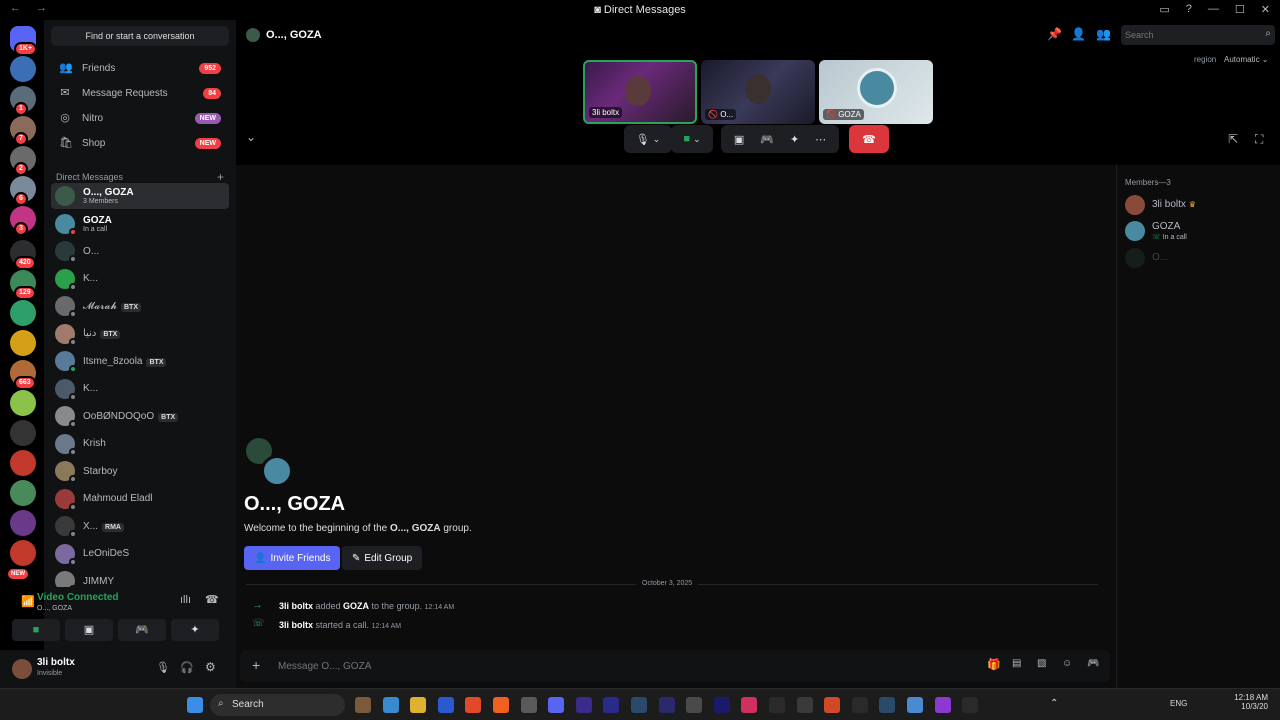 The height and width of the screenshot is (720, 1280). I want to click on attach-plus-icon: +, so click(256, 665).